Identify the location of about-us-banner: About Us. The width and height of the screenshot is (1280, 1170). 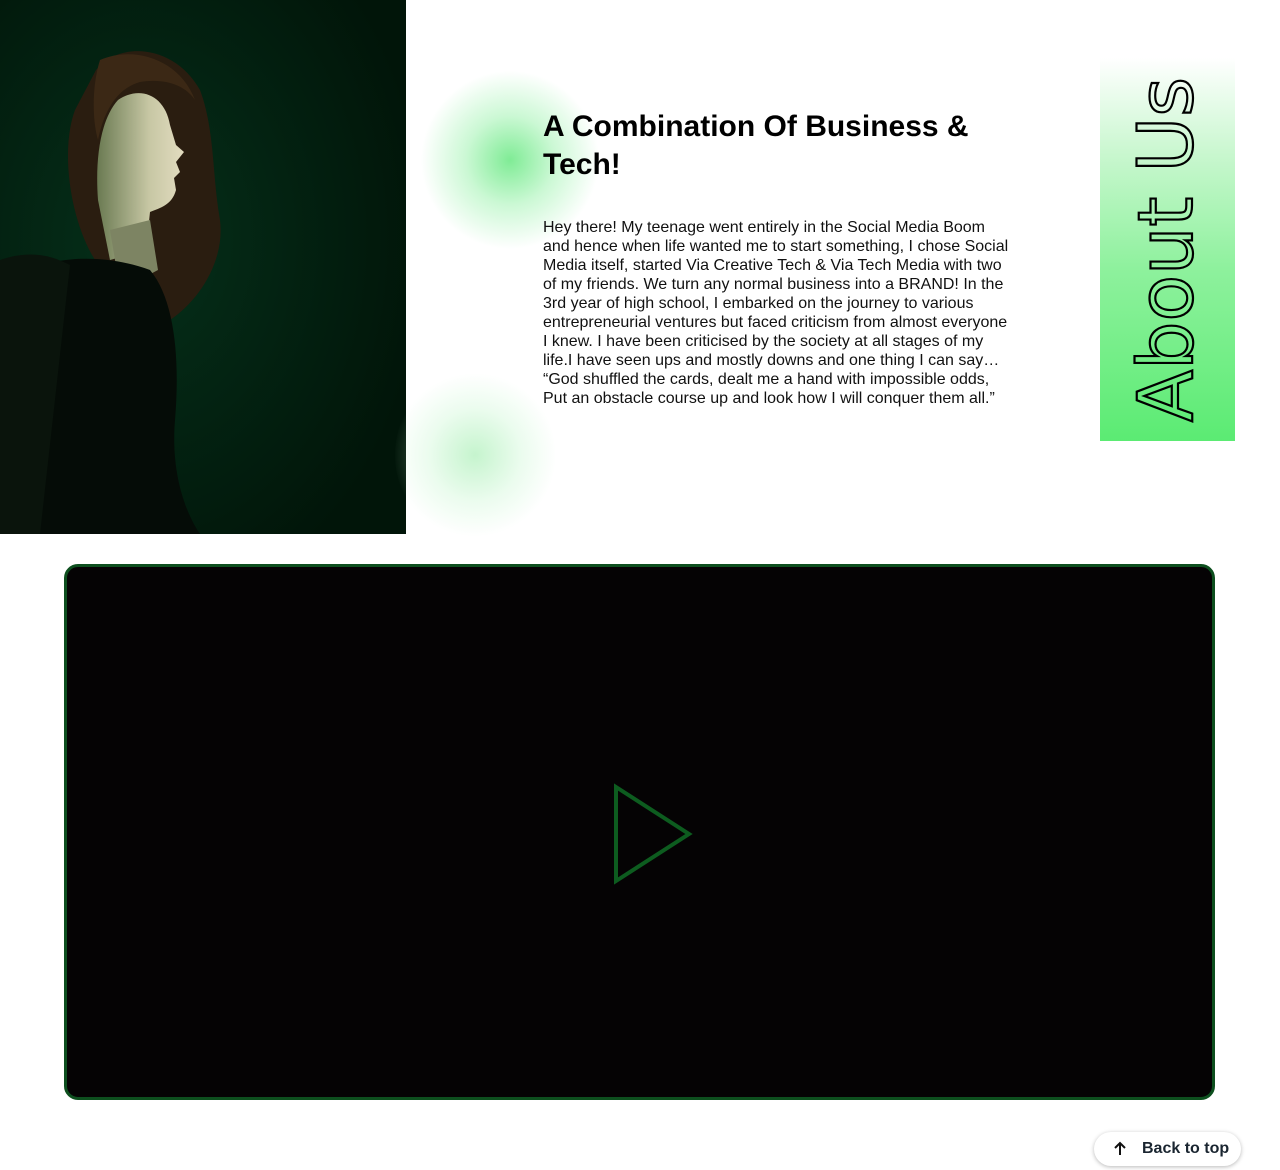
(1167, 249).